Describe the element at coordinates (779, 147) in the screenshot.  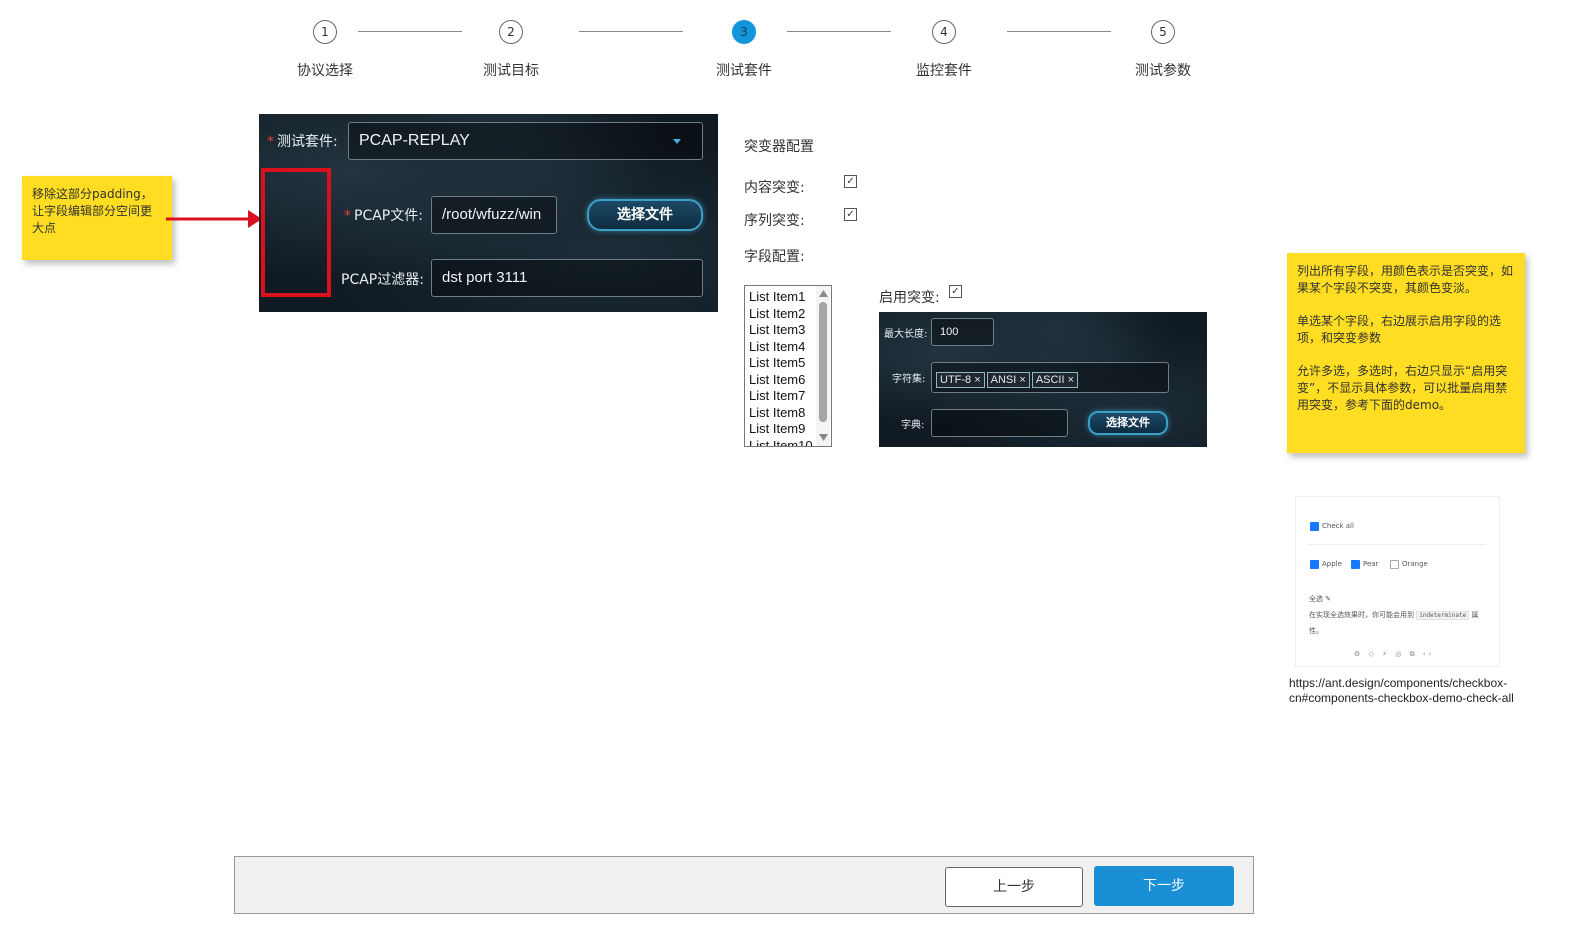
I see `mutator-config-title: 突变器配置` at that location.